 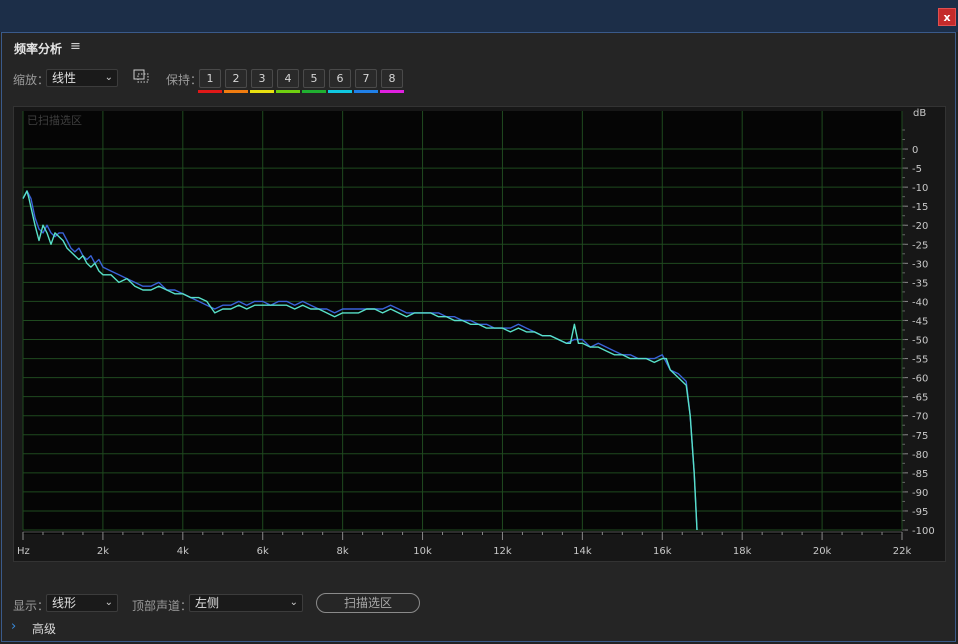 What do you see at coordinates (920, 417) in the screenshot?
I see `y-tick-label: -70` at bounding box center [920, 417].